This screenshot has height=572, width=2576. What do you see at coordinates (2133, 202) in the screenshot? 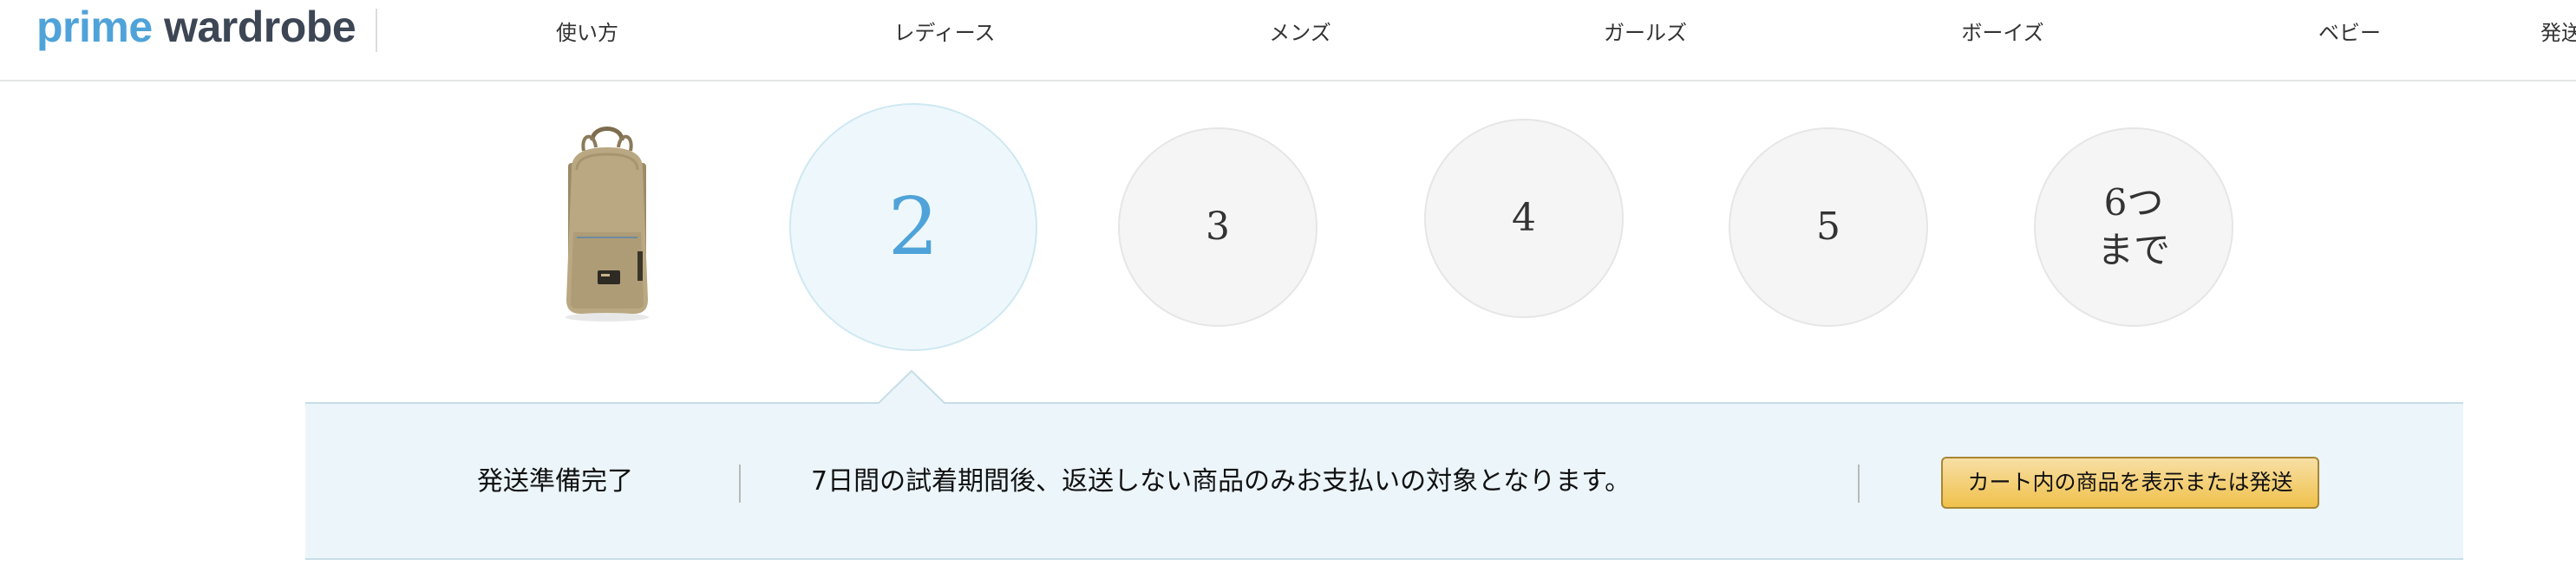
I see `step-label-6: 6つ` at bounding box center [2133, 202].